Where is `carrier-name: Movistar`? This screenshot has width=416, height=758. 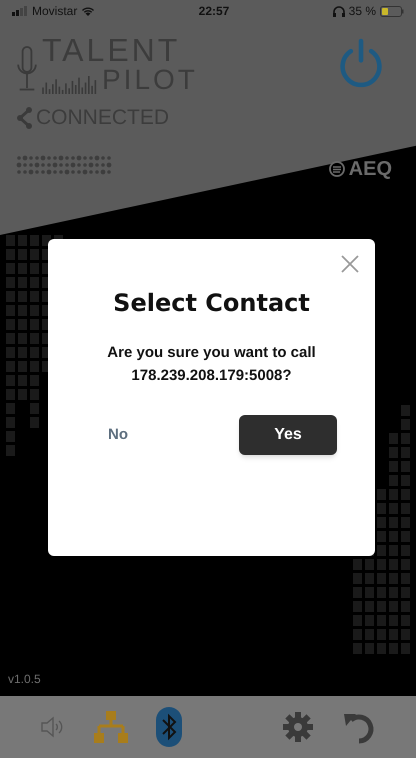
carrier-name: Movistar is located at coordinates (55, 11).